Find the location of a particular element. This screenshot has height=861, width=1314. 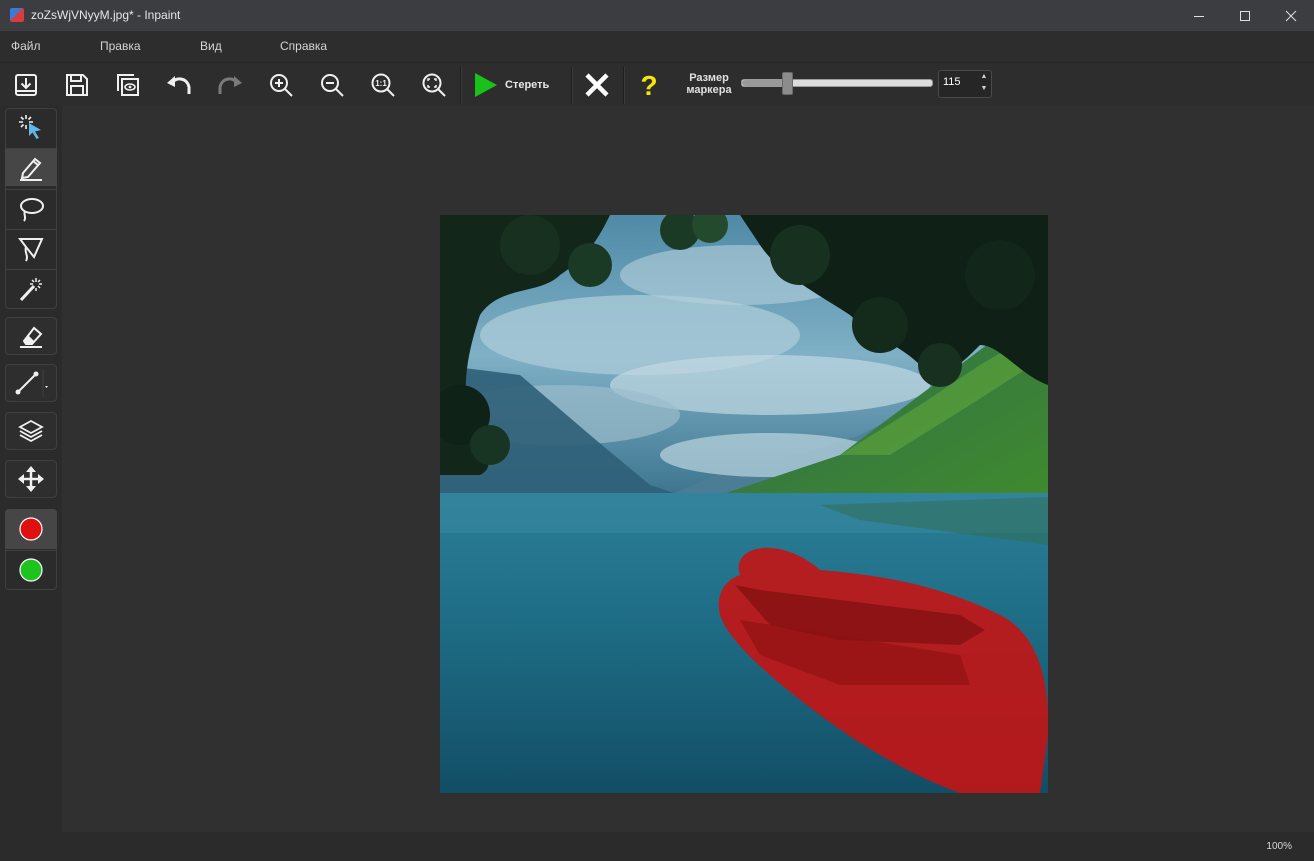

zoom-level: 100% is located at coordinates (1279, 846).